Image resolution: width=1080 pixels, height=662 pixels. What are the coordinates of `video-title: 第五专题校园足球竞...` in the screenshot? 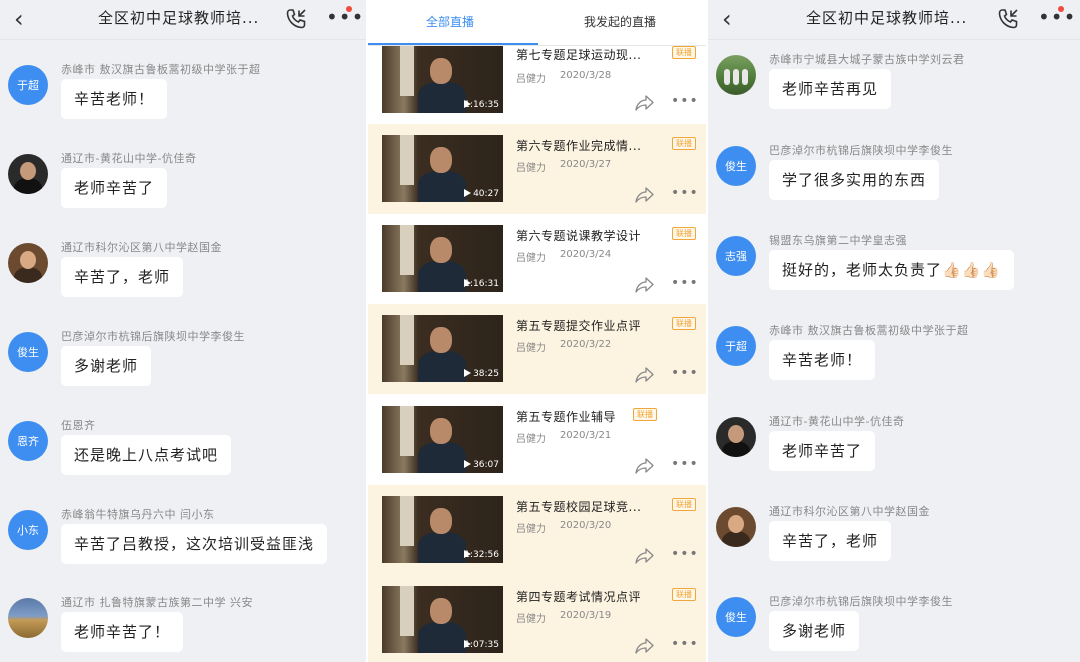 It's located at (579, 507).